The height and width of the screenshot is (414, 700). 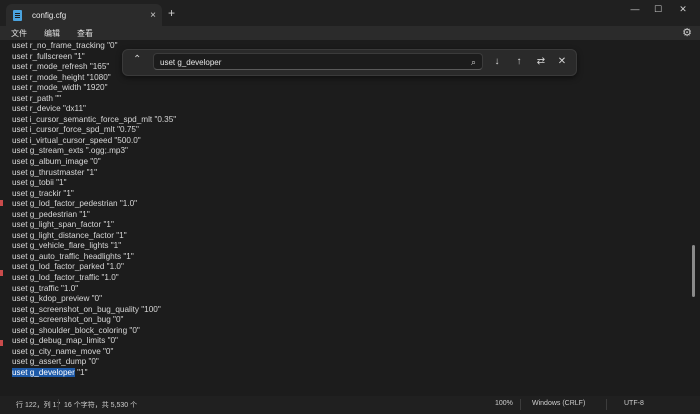 I want to click on editor-line: uset g_screenshot_on_bug "0", so click(x=94, y=320).